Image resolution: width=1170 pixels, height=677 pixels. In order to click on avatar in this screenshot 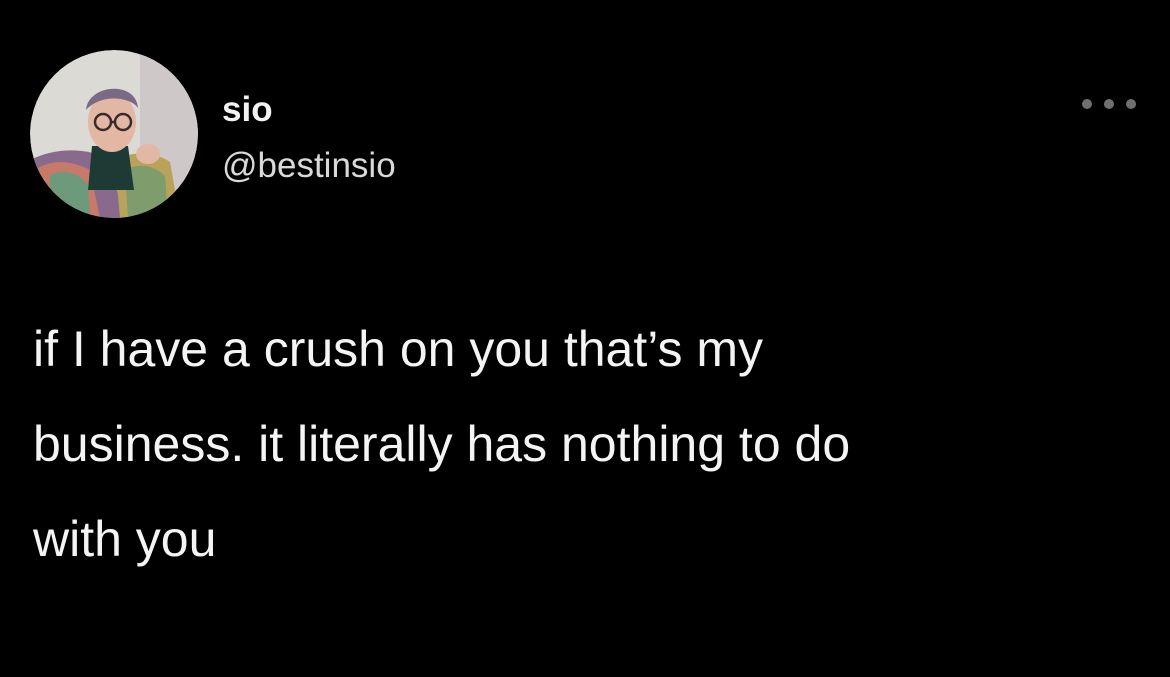, I will do `click(114, 134)`.